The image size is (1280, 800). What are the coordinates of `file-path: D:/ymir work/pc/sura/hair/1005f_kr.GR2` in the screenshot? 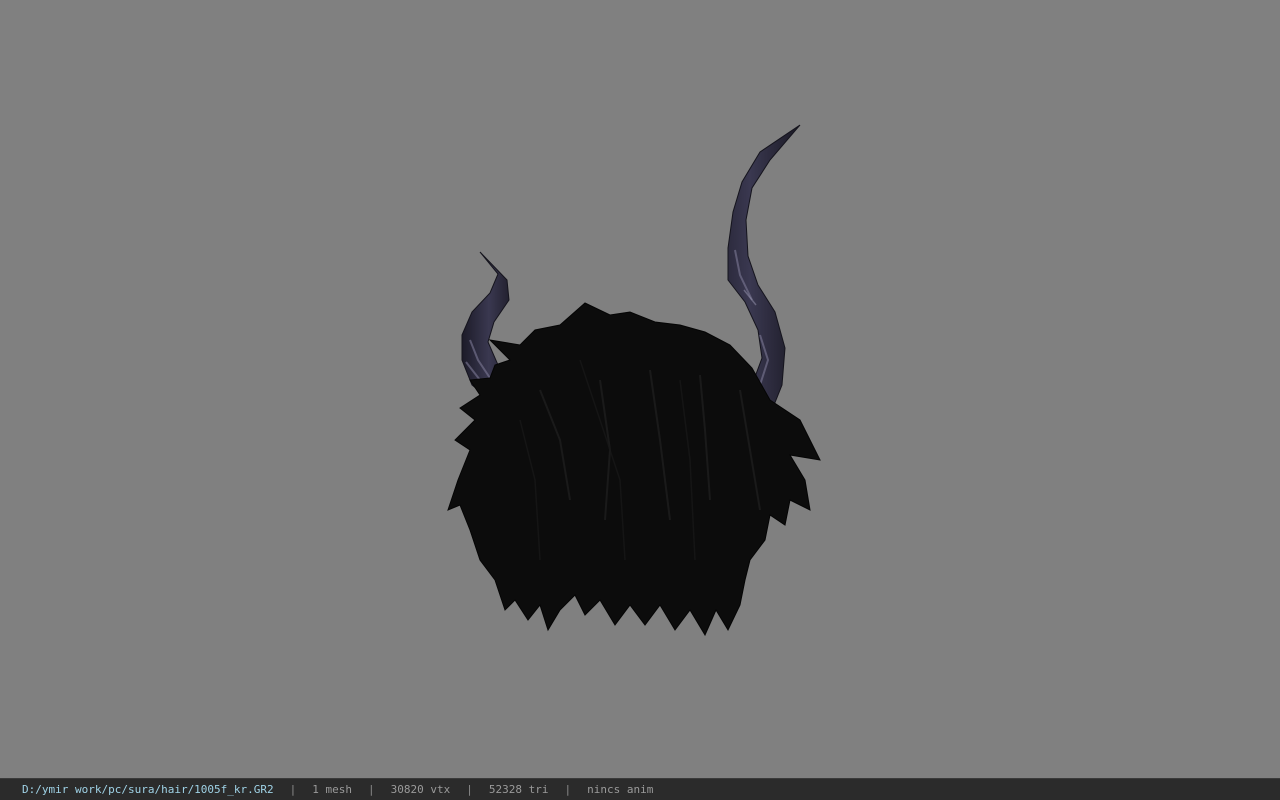 It's located at (148, 789).